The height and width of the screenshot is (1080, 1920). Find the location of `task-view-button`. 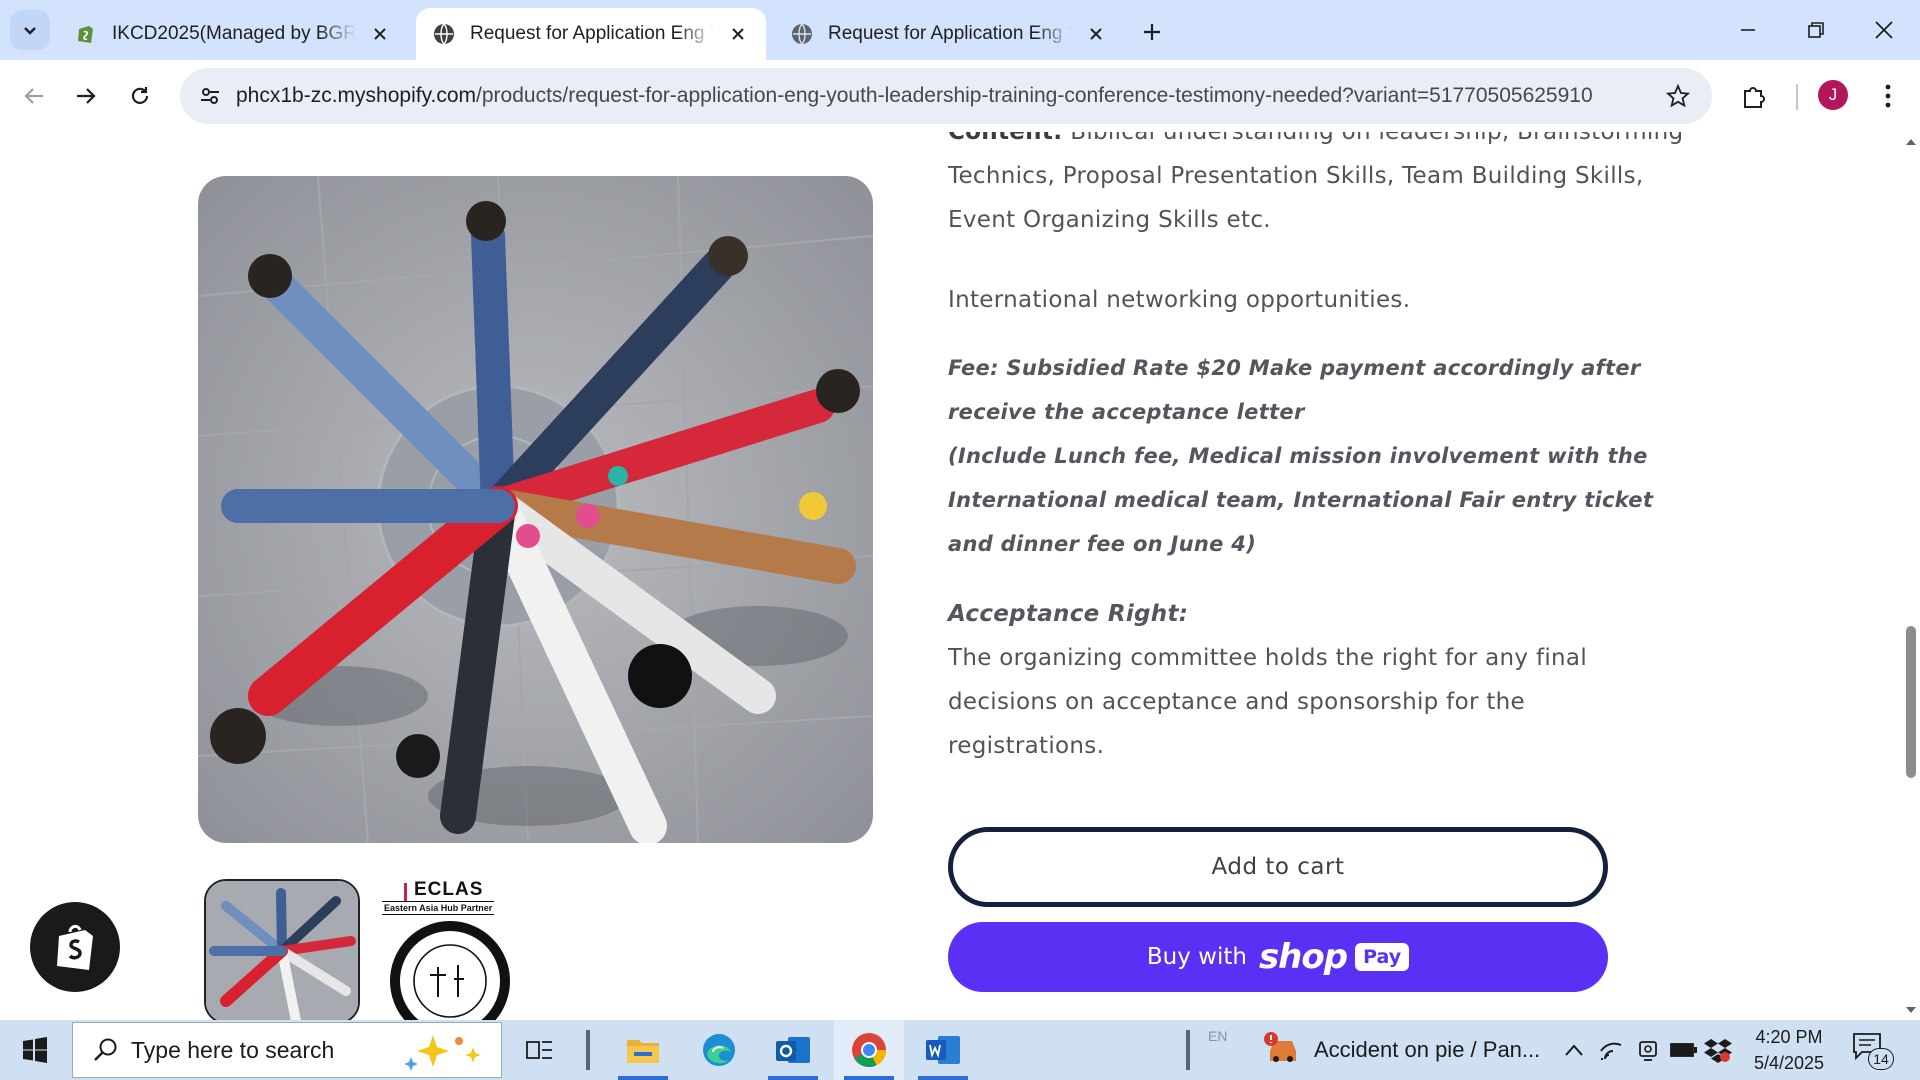

task-view-button is located at coordinates (540, 1050).